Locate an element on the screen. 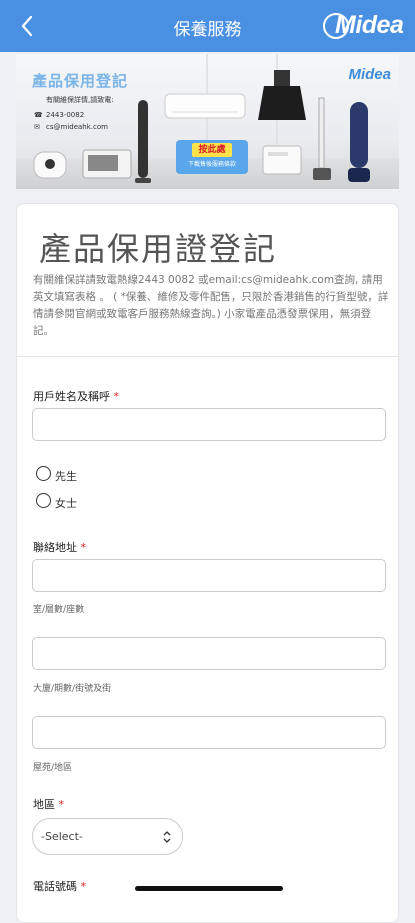 This screenshot has width=415, height=923. form-title: 產品保用證登記 is located at coordinates (158, 249).